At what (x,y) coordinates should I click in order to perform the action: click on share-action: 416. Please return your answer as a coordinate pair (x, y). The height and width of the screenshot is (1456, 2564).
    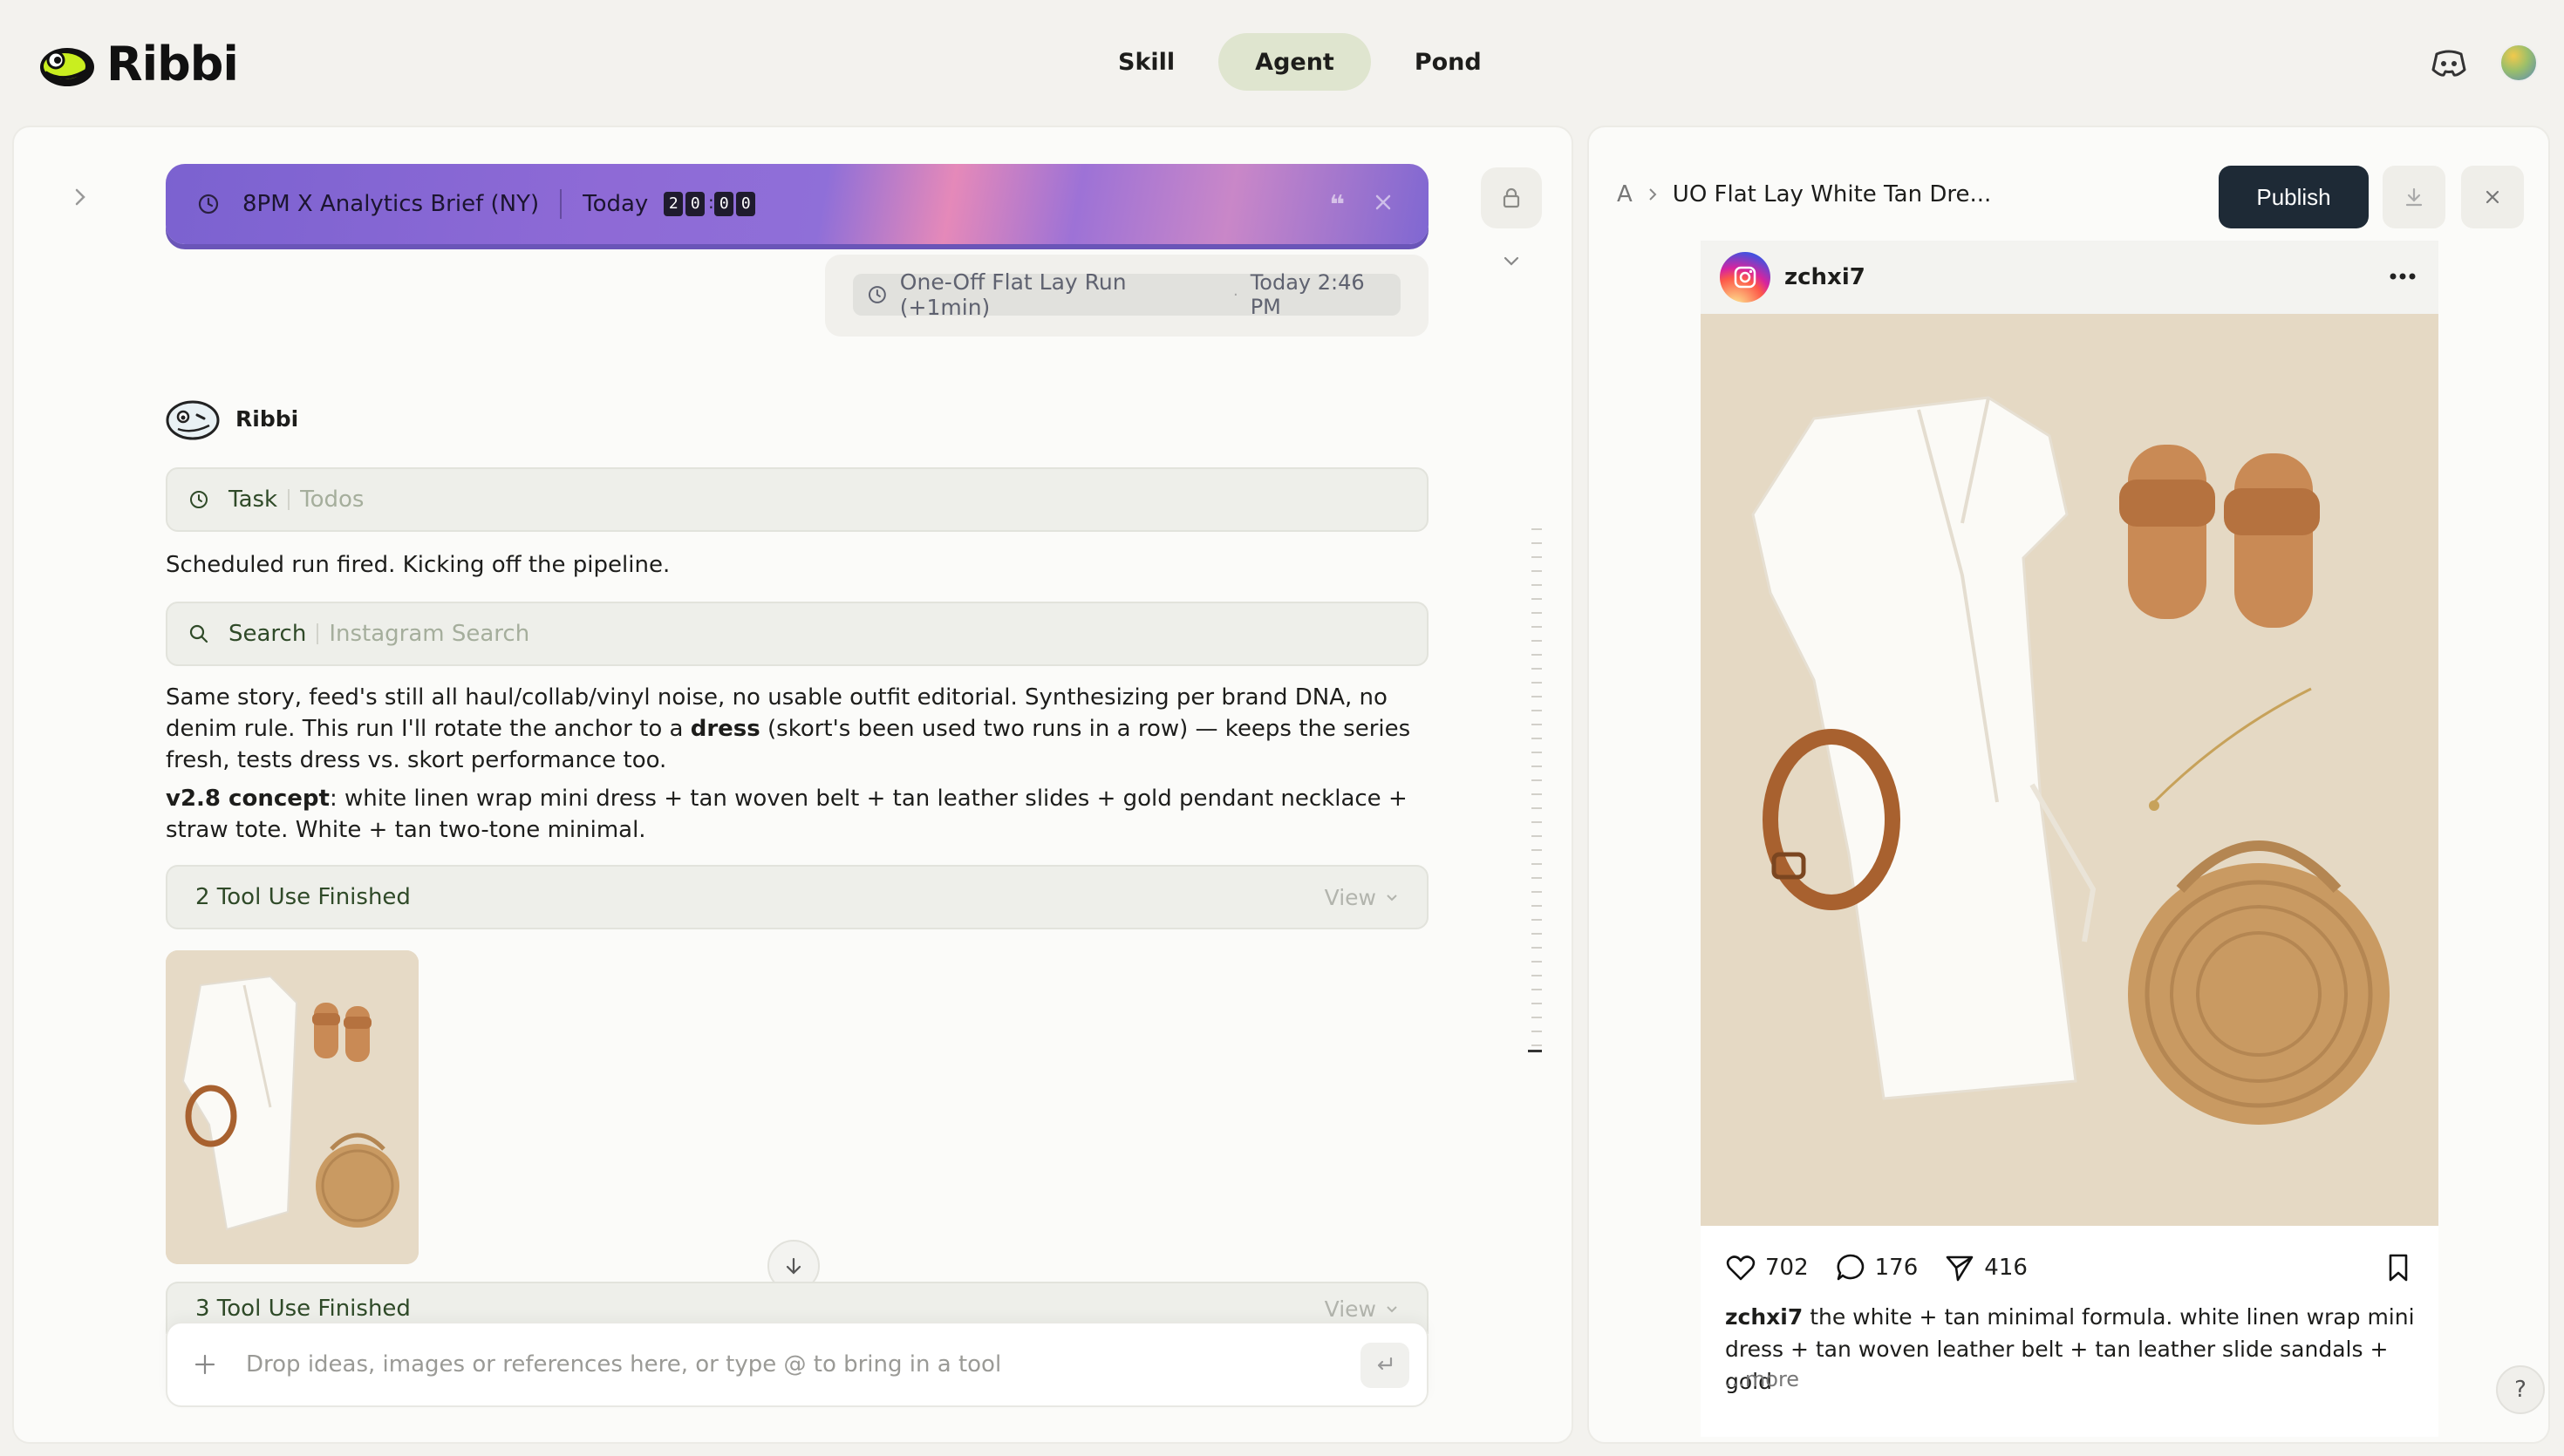
    Looking at the image, I should click on (1986, 1267).